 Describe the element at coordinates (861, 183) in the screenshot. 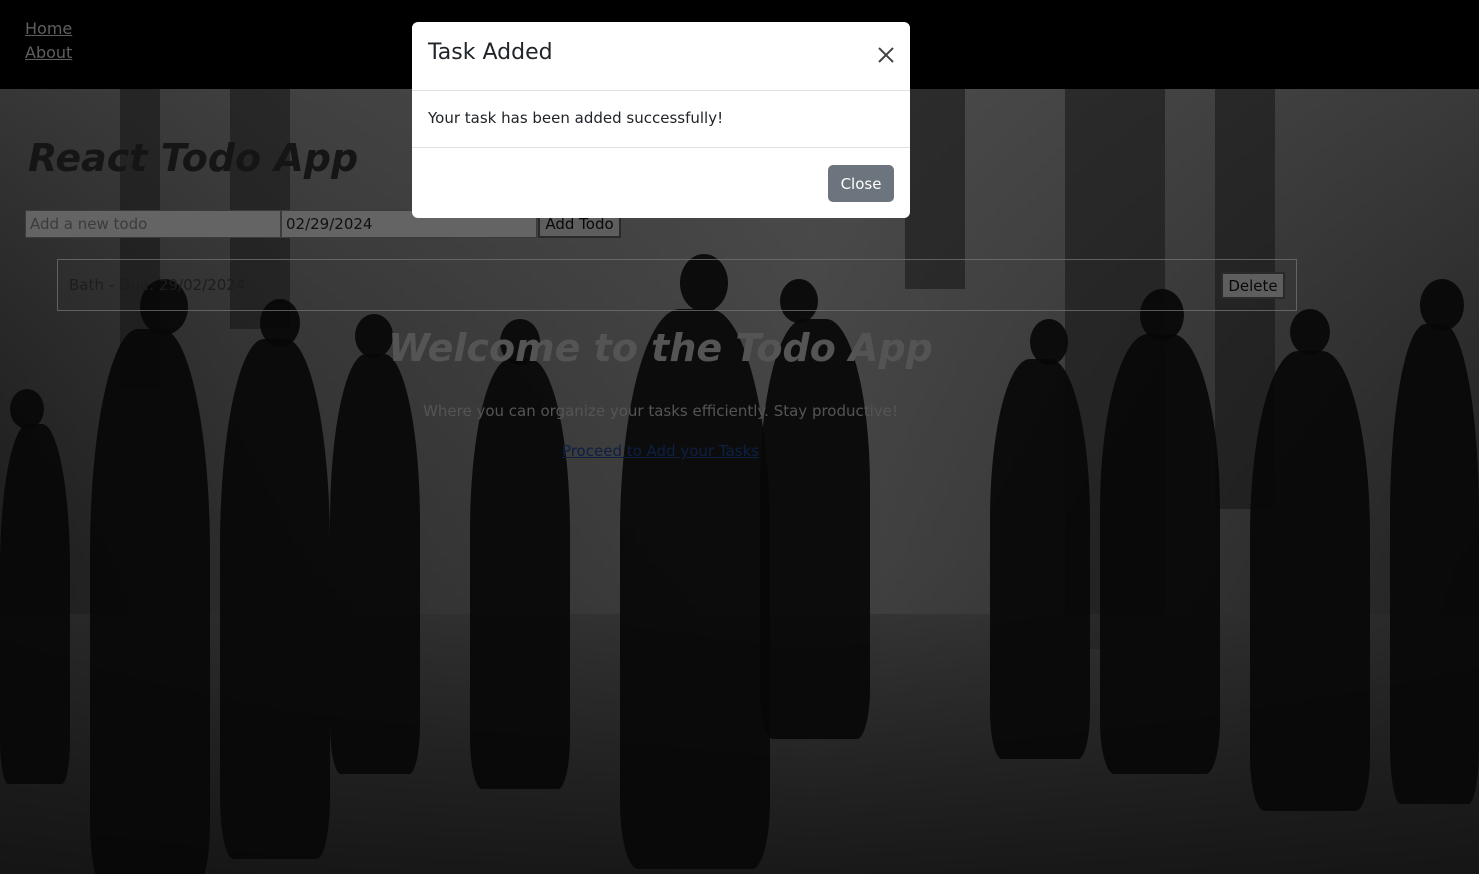

I see `modal-close-button: Close` at that location.